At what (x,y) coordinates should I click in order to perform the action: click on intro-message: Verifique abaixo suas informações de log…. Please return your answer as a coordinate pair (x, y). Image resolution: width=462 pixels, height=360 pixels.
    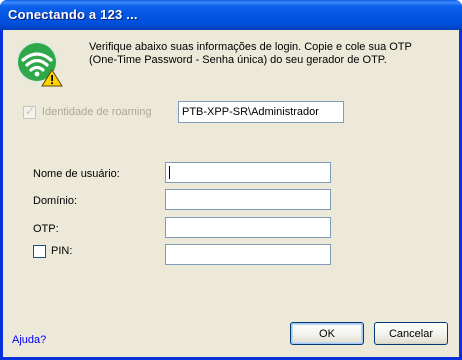
    Looking at the image, I should click on (250, 53).